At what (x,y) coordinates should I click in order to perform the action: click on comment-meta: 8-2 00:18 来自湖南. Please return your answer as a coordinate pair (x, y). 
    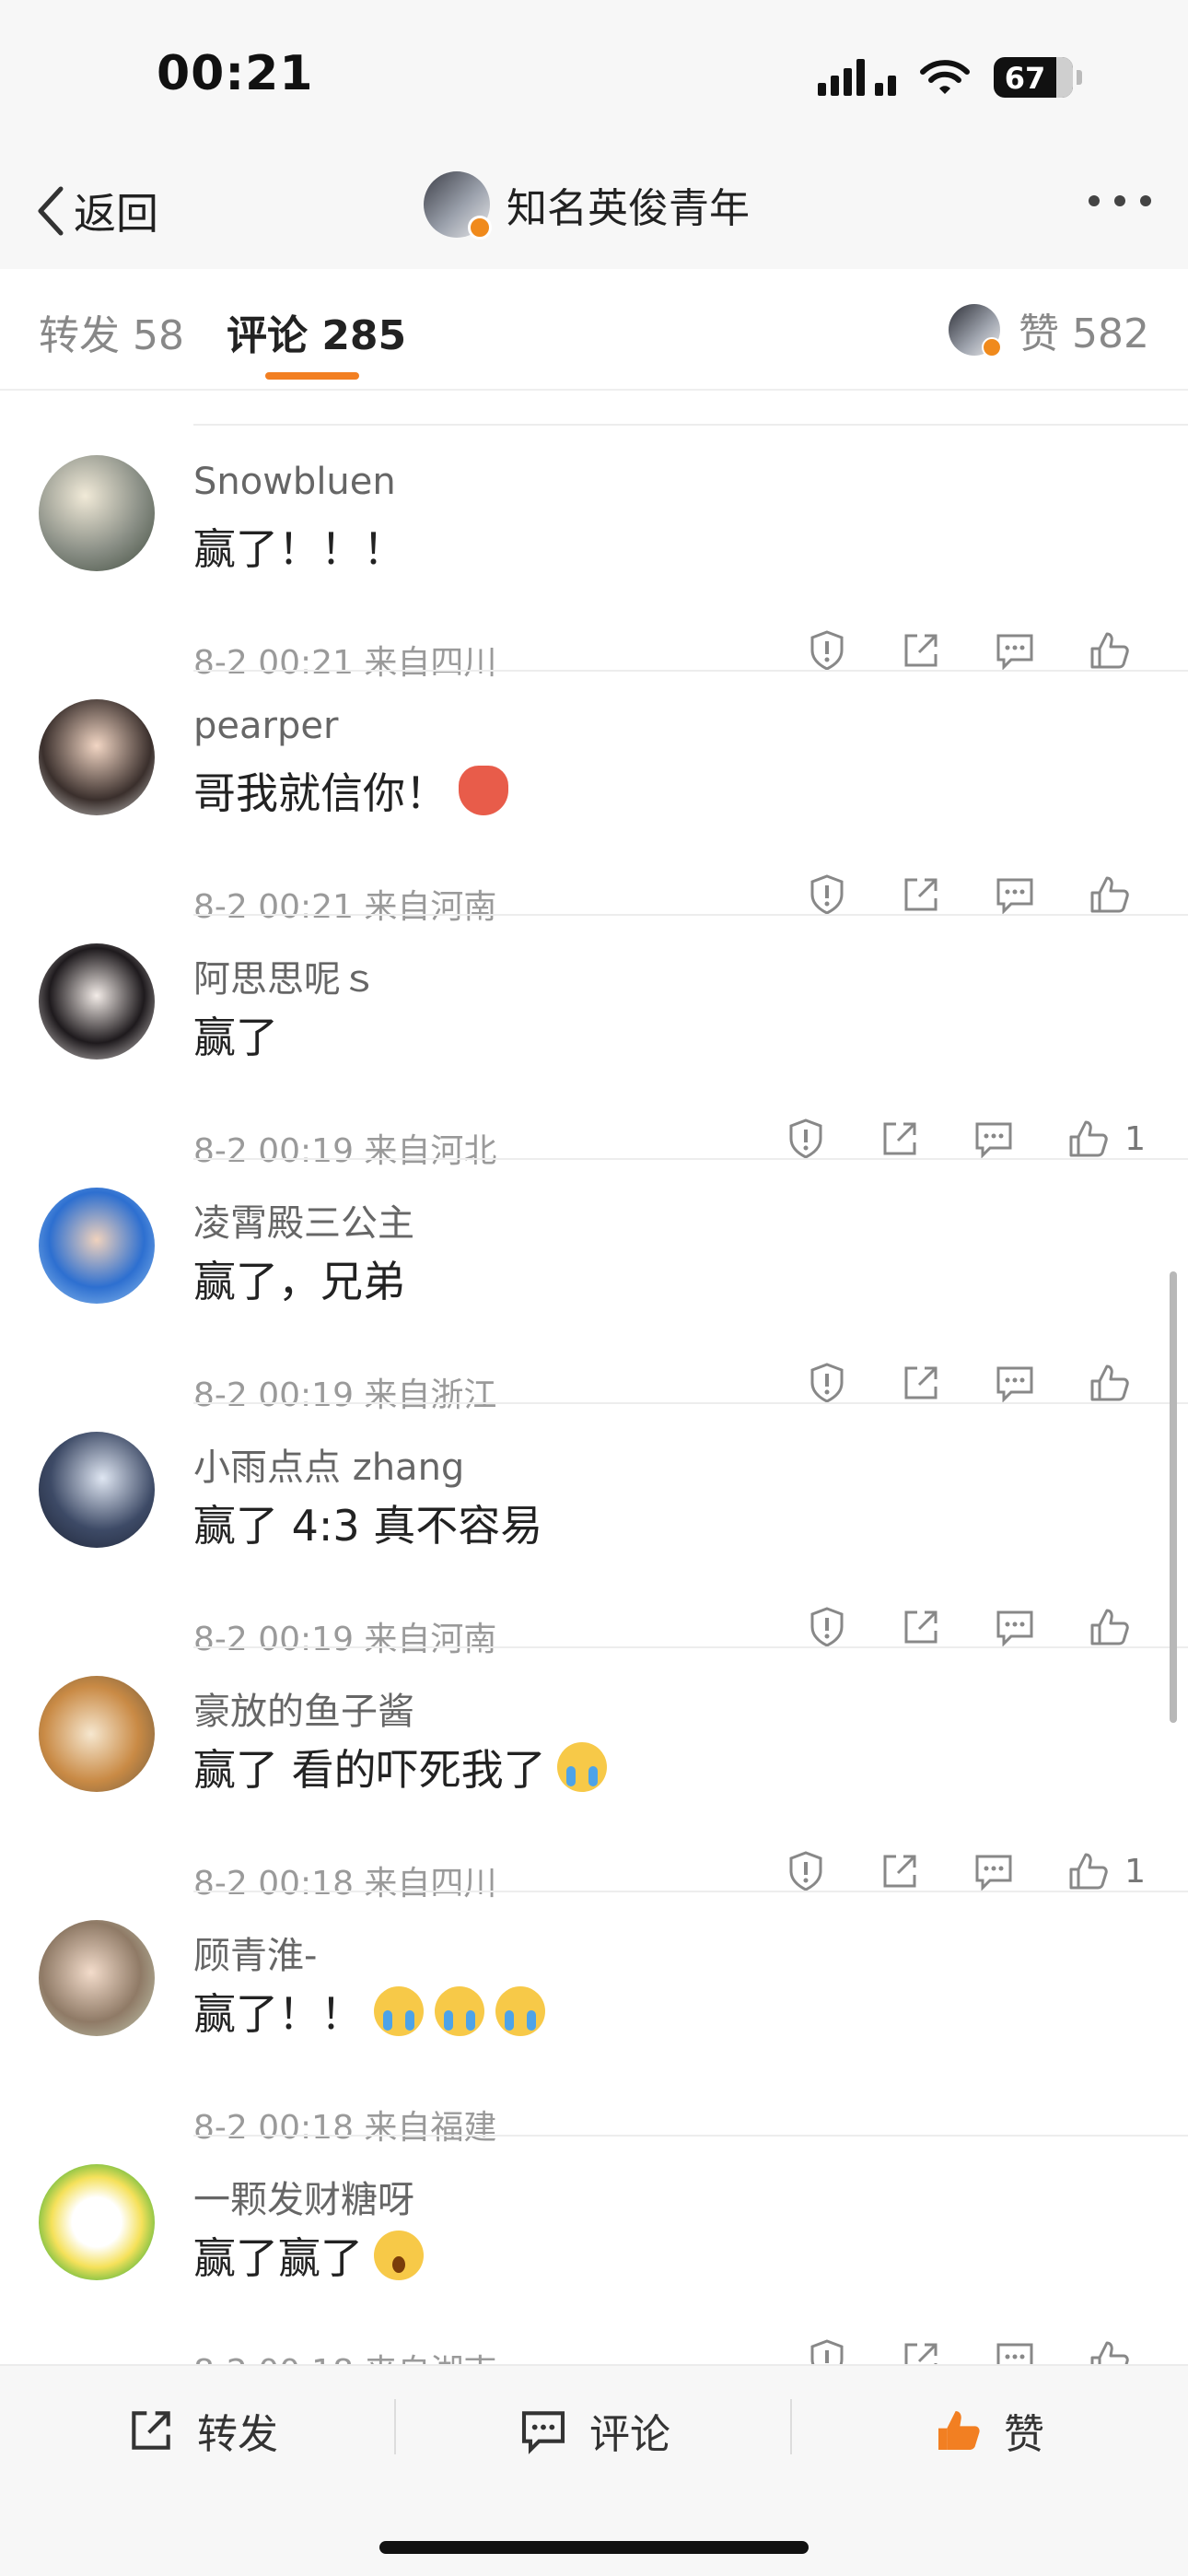
    Looking at the image, I should click on (344, 2354).